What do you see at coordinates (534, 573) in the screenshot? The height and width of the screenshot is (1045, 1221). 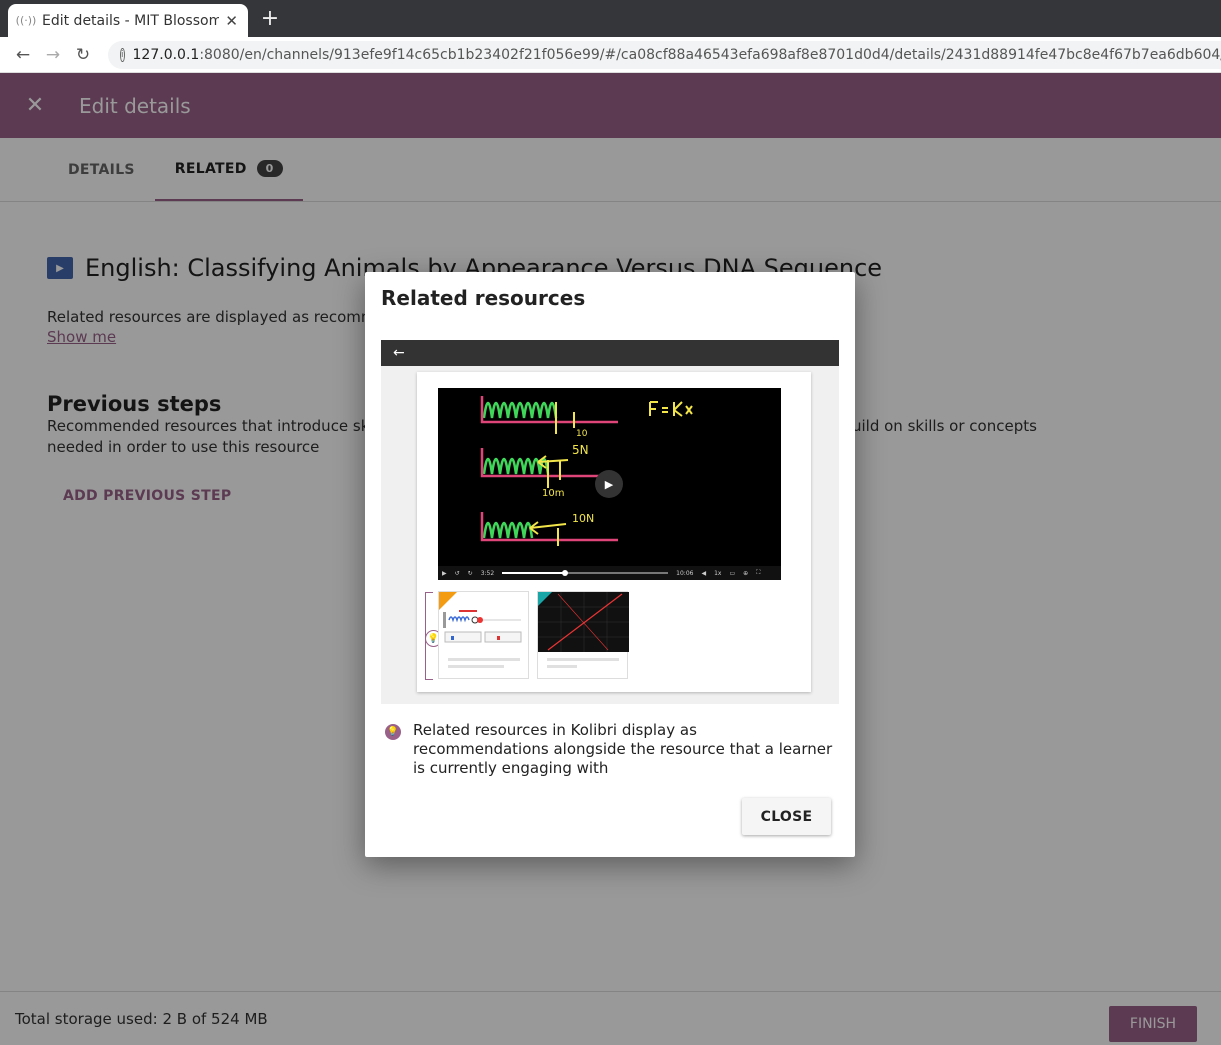 I see `progress-fill` at bounding box center [534, 573].